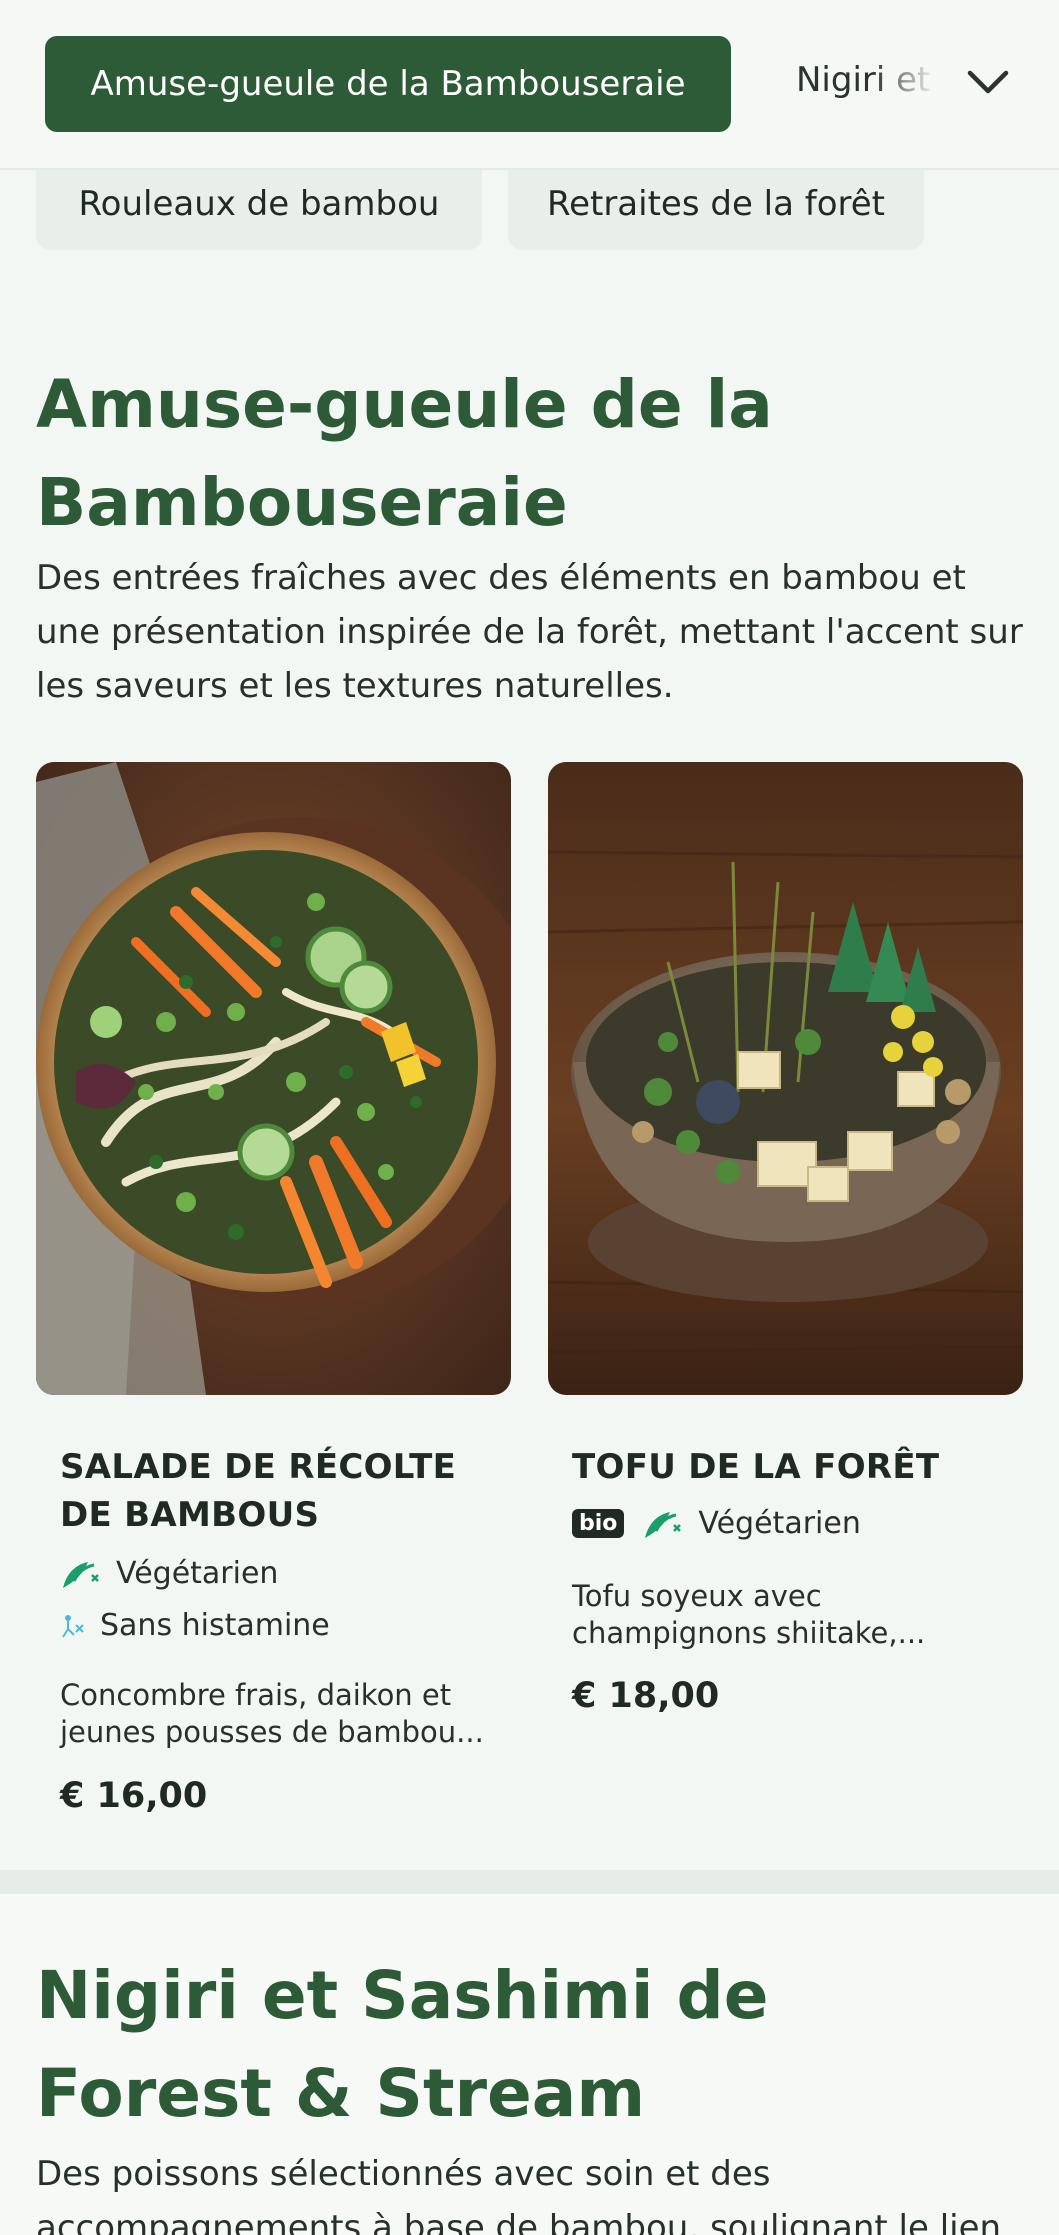  I want to click on dish-name: TOFU DE LA FORÊT, so click(792, 1467).